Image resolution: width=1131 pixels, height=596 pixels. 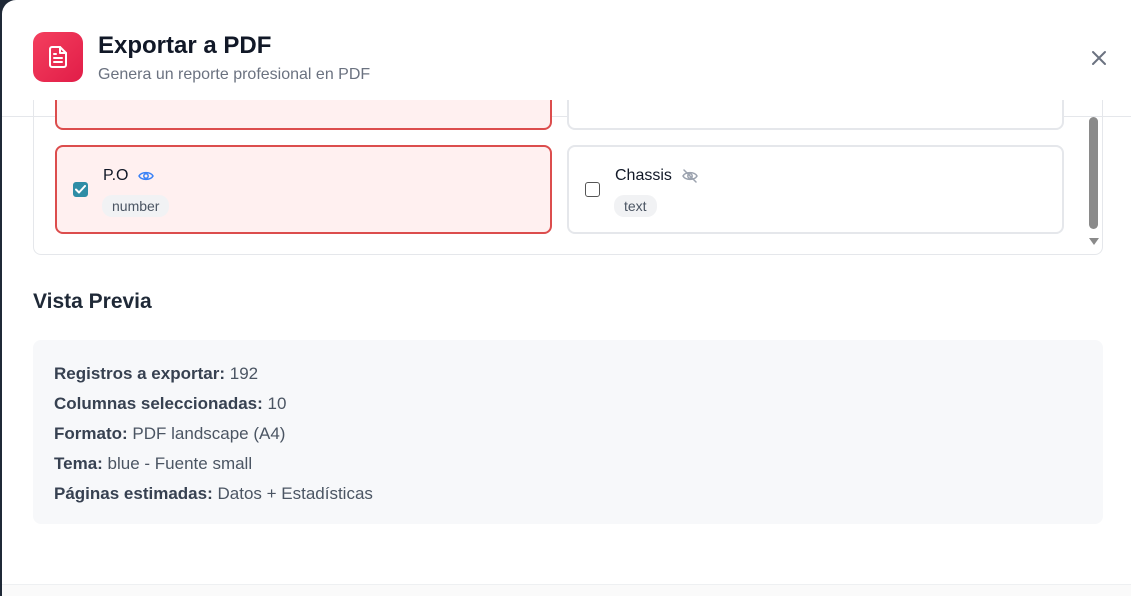 What do you see at coordinates (136, 206) in the screenshot?
I see `column-type-badge: number` at bounding box center [136, 206].